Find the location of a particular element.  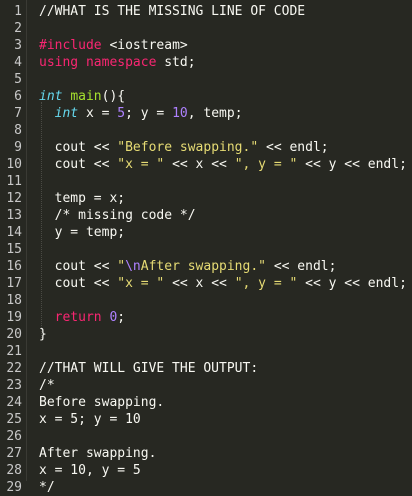

code-line: 1 //WHAT IS THE MISSING LINE OF CODE is located at coordinates (206, 11).